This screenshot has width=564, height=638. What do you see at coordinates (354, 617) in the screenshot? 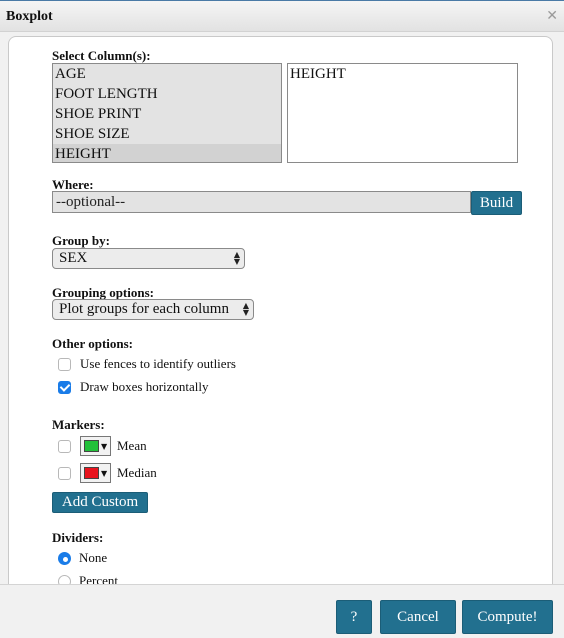
I see `help-button: ?` at bounding box center [354, 617].